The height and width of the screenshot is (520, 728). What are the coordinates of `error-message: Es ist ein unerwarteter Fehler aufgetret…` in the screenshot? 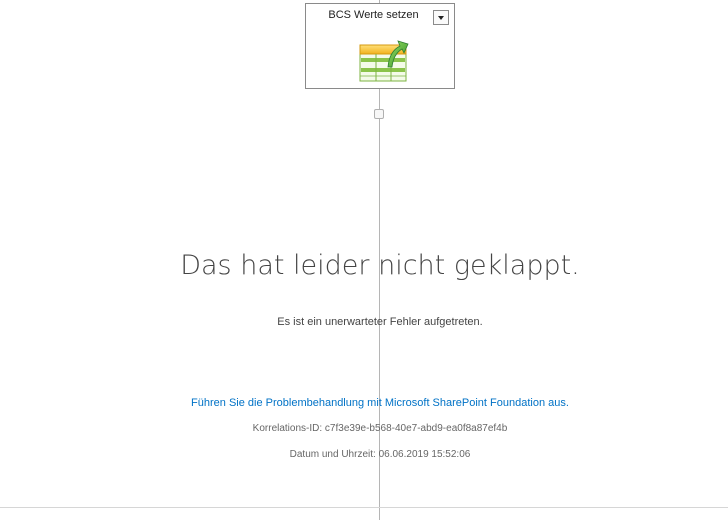 It's located at (380, 322).